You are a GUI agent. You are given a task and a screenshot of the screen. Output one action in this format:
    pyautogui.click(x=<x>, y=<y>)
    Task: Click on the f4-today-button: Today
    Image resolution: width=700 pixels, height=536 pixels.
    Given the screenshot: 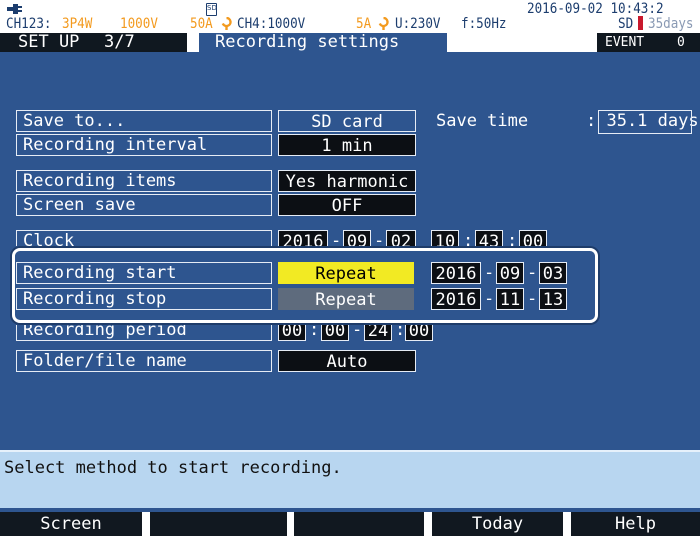 What is the action you would take?
    pyautogui.click(x=497, y=524)
    